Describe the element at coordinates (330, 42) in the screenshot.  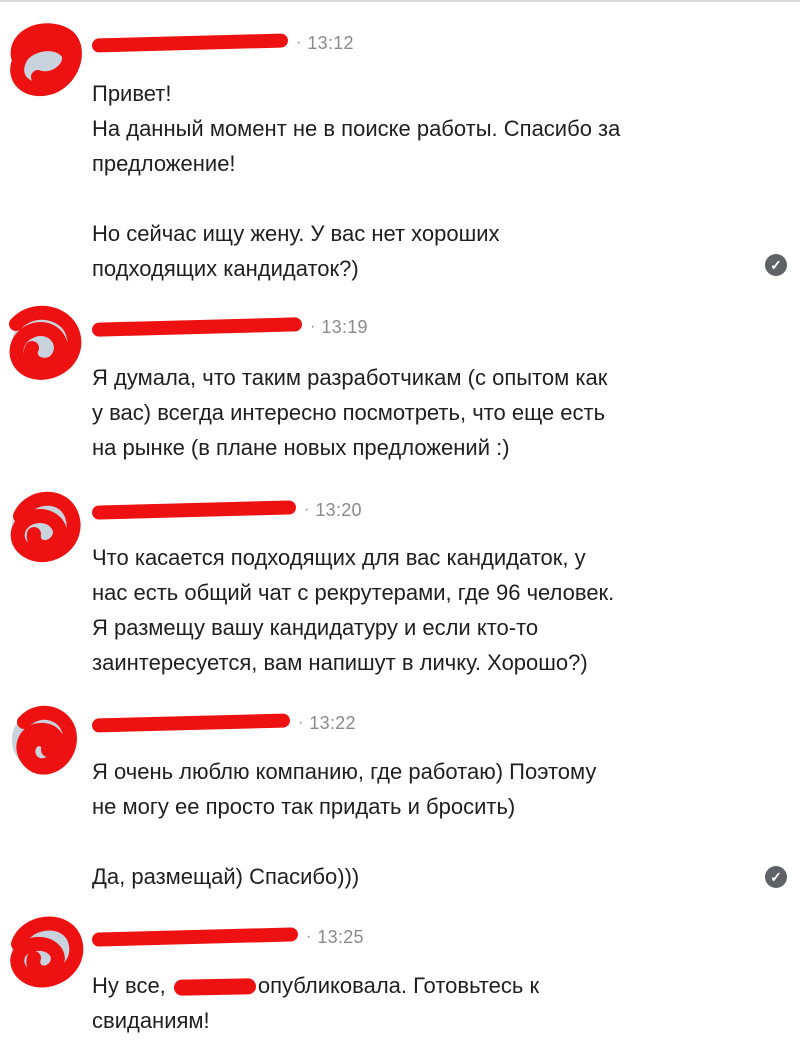
I see `message-timestamp: 13:12` at that location.